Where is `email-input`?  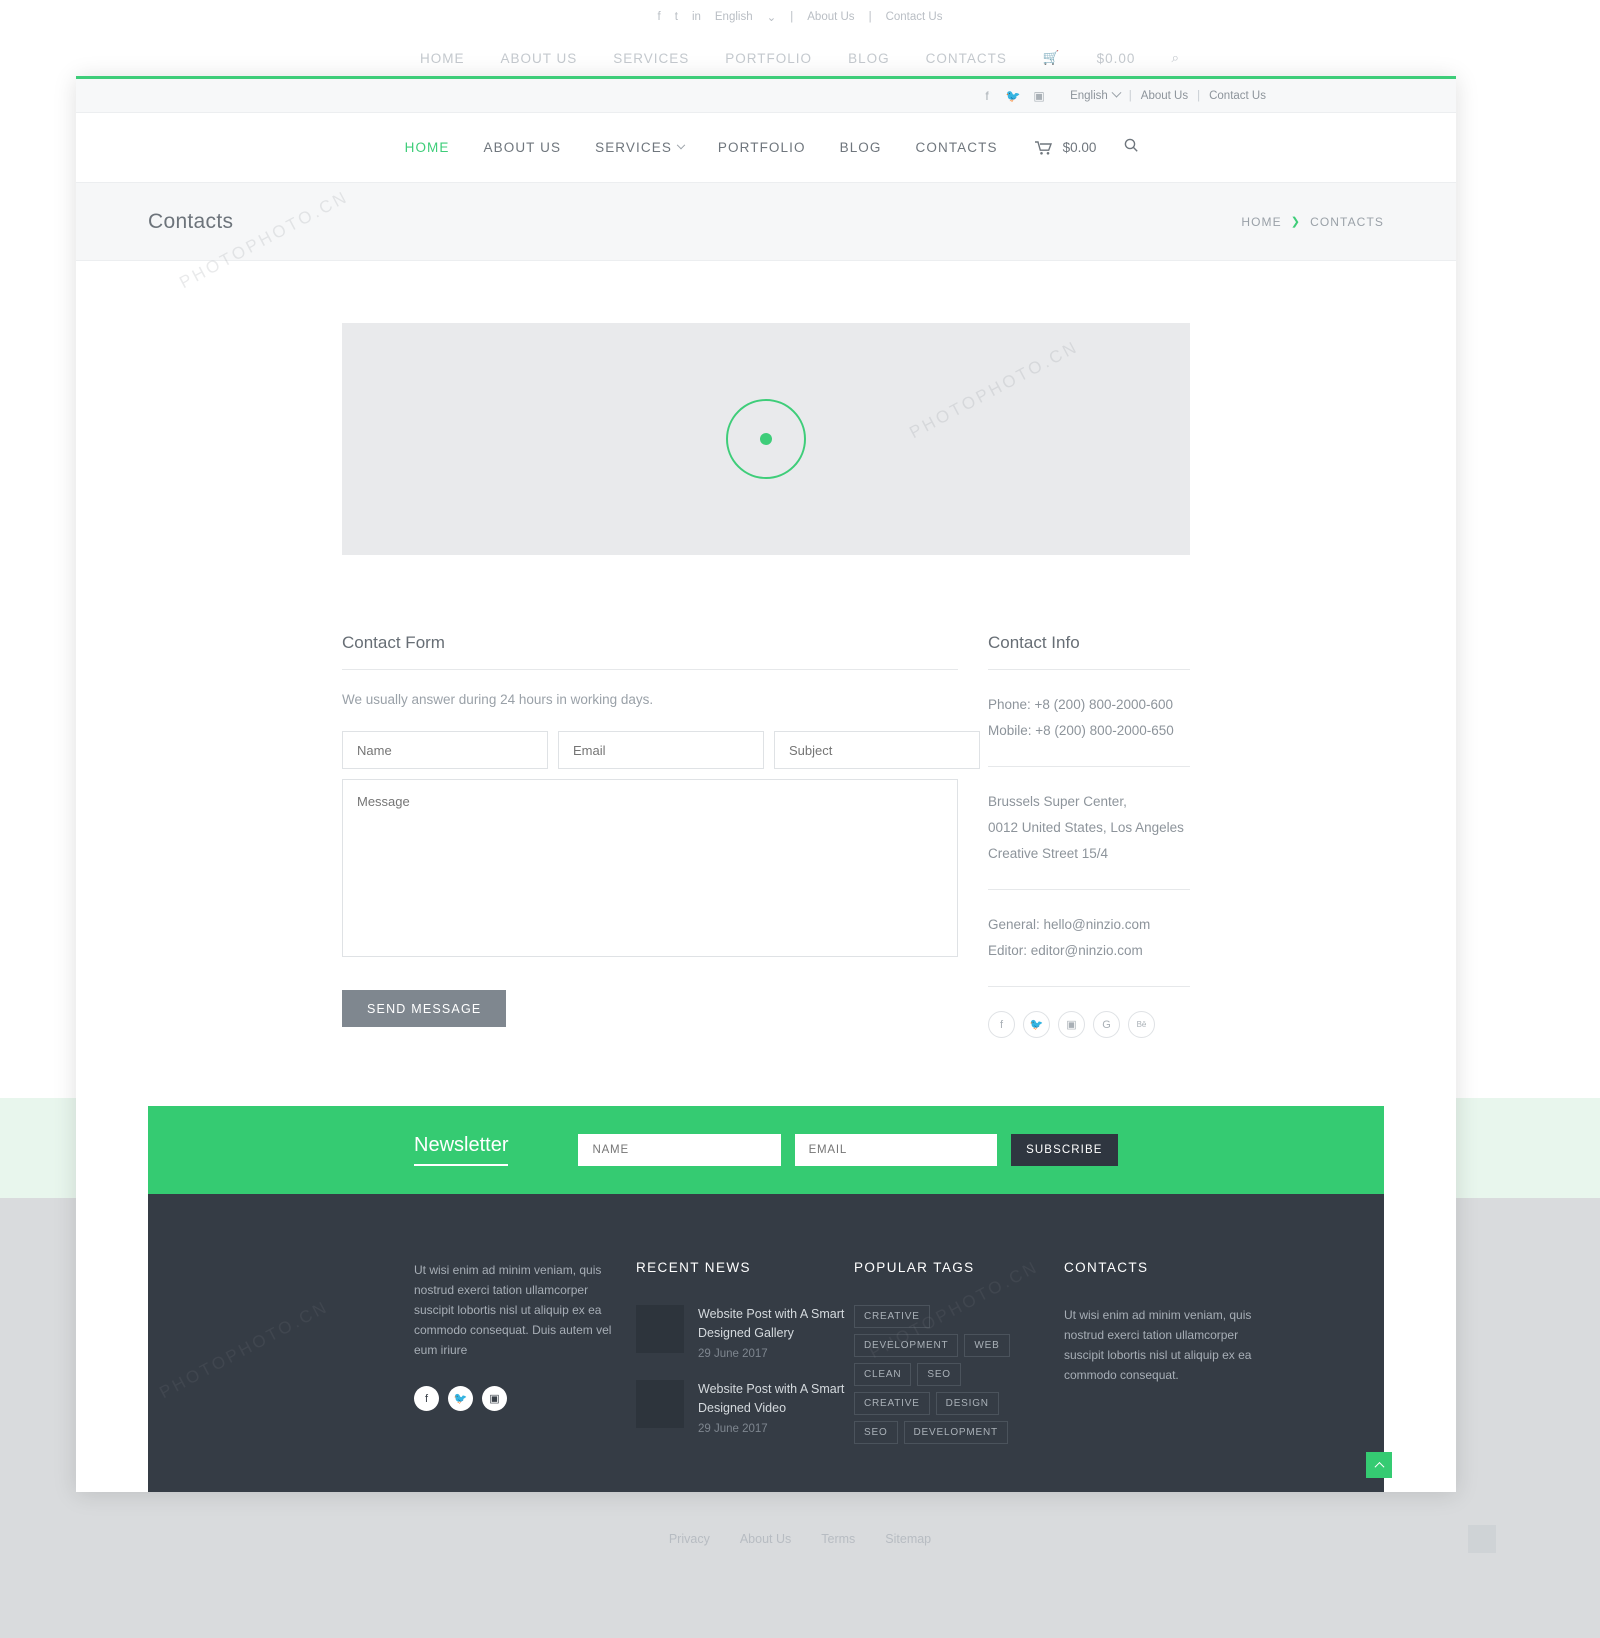
email-input is located at coordinates (661, 750).